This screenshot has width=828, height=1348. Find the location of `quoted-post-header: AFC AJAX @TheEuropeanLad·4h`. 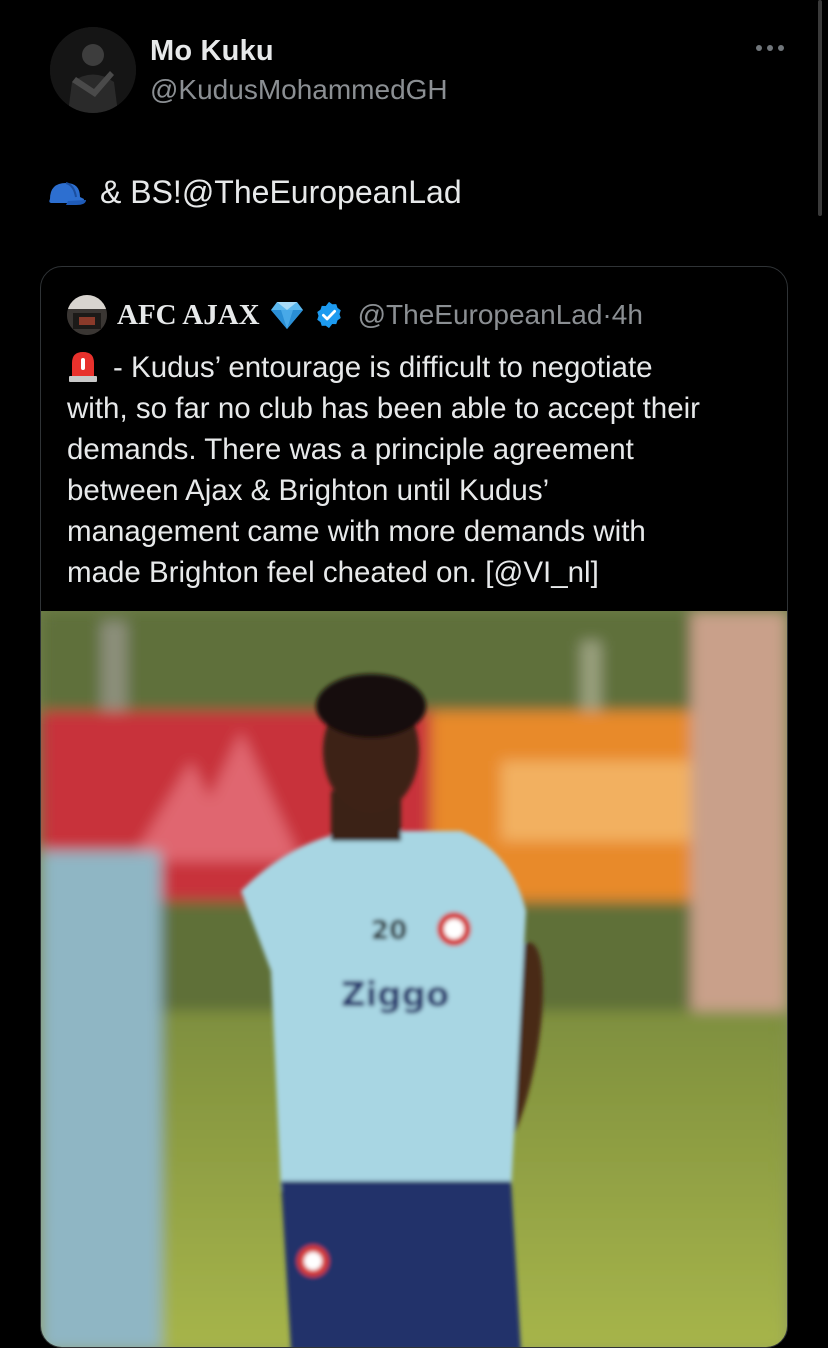

quoted-post-header: AFC AJAX @TheEuropeanLad·4h is located at coordinates (355, 315).